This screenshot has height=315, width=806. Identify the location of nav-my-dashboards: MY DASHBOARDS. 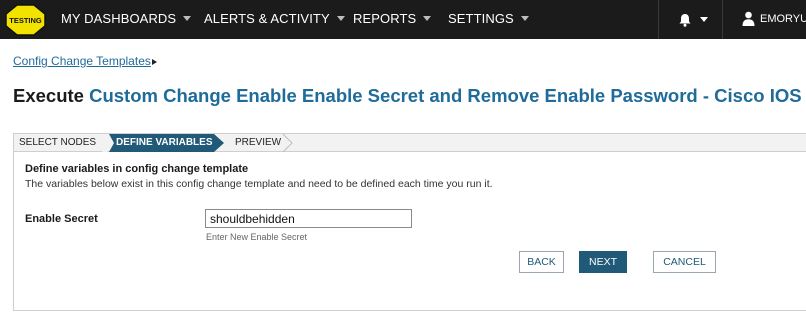
(126, 19).